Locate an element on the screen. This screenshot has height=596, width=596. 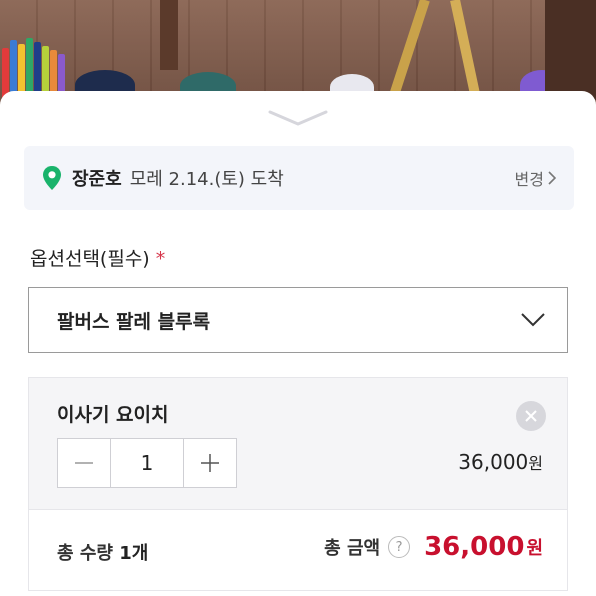
selected-option-value: 팔버스 팔레 블루록 is located at coordinates (134, 321).